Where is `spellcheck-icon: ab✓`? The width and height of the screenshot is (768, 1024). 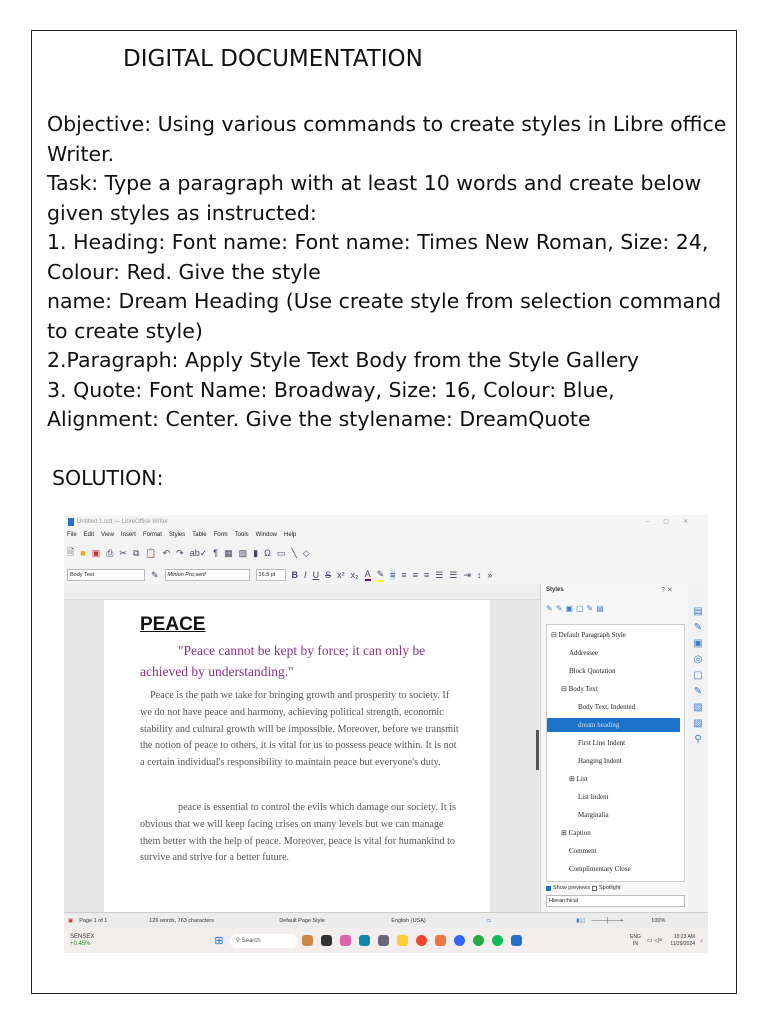 spellcheck-icon: ab✓ is located at coordinates (199, 553).